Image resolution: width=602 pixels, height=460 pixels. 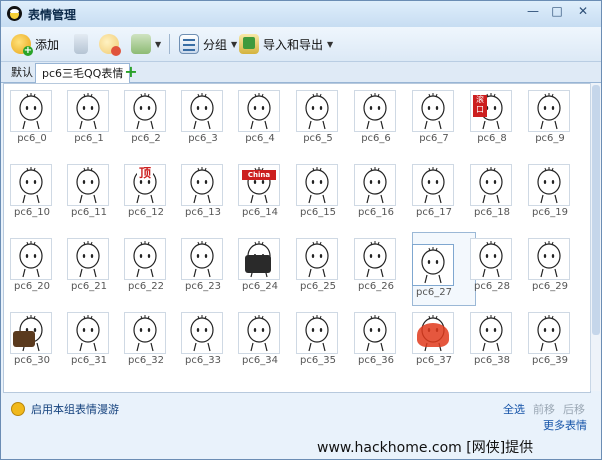 What do you see at coordinates (203, 117) in the screenshot?
I see `emoji-cell: pc6_3` at bounding box center [203, 117].